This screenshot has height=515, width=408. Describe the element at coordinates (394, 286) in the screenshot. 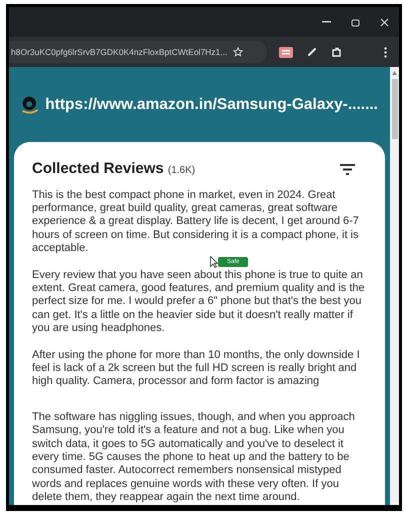

I see `scrollbar` at that location.